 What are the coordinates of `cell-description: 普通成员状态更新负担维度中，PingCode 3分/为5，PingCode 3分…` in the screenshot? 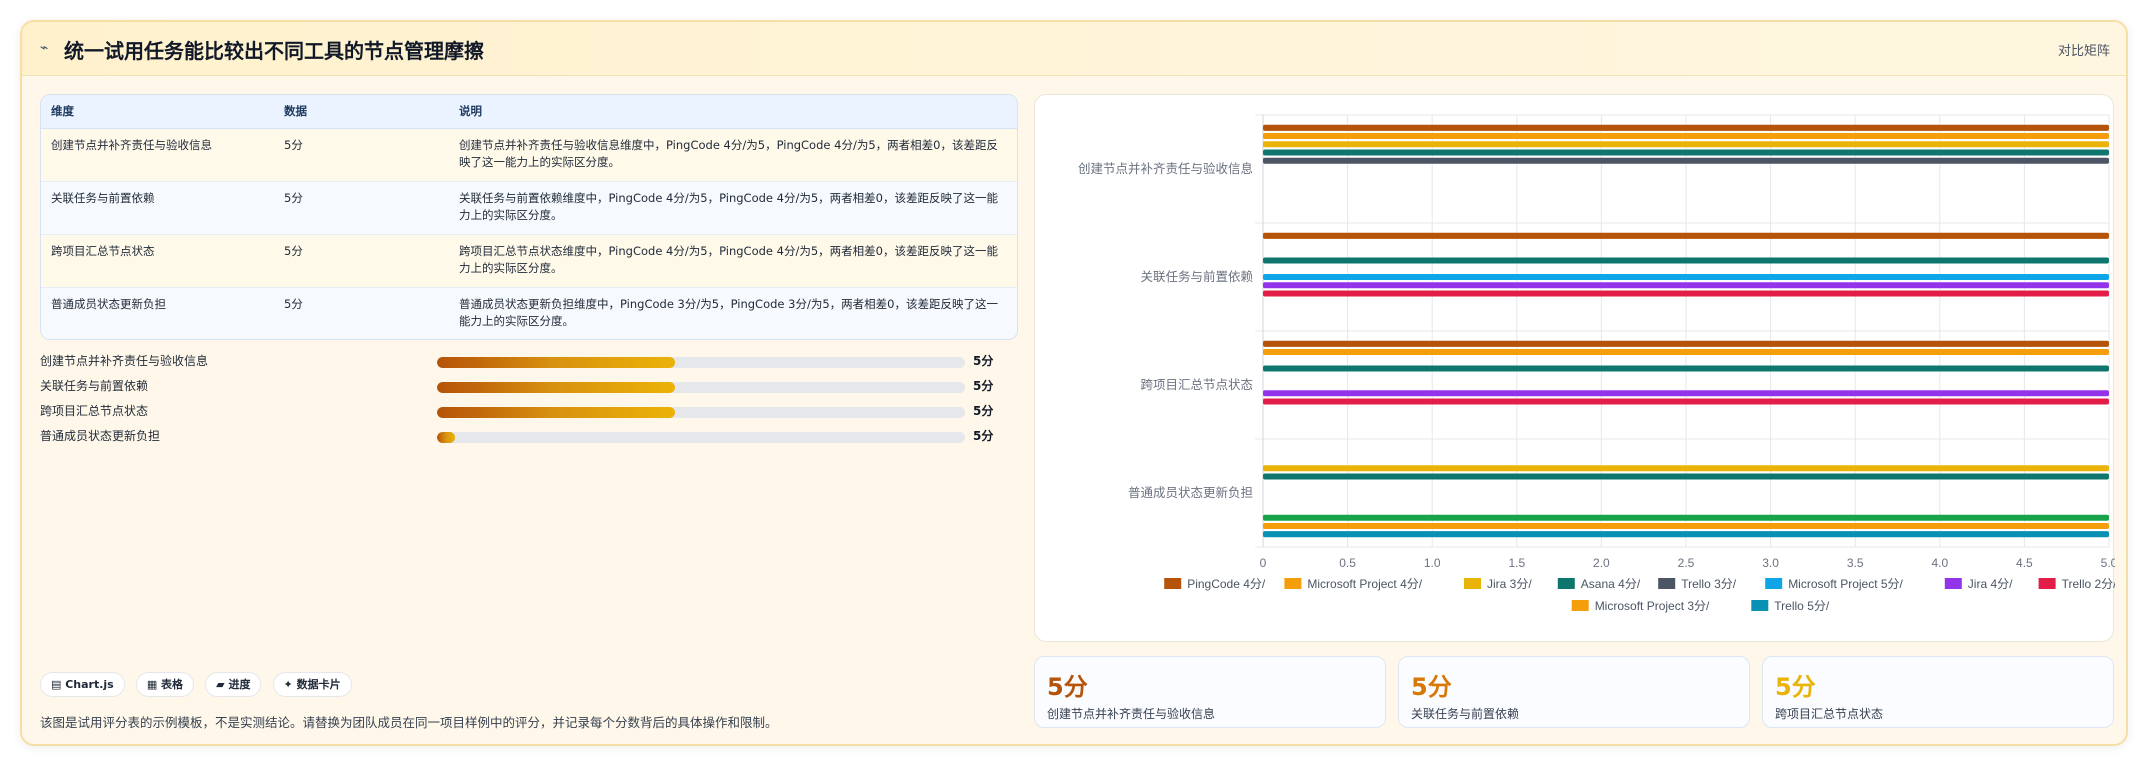 It's located at (728, 312).